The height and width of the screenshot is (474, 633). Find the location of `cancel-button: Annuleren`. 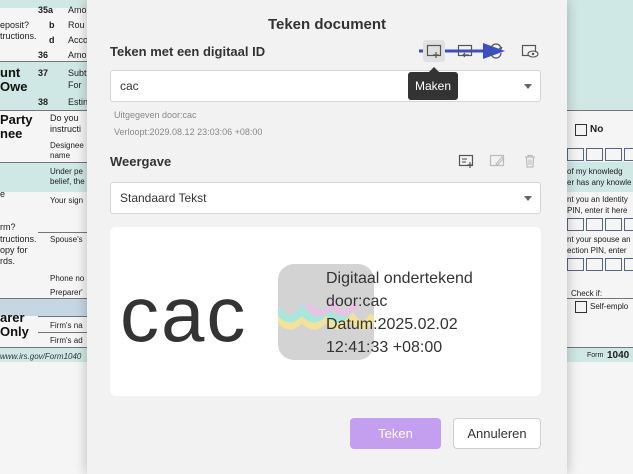

cancel-button: Annuleren is located at coordinates (497, 433).